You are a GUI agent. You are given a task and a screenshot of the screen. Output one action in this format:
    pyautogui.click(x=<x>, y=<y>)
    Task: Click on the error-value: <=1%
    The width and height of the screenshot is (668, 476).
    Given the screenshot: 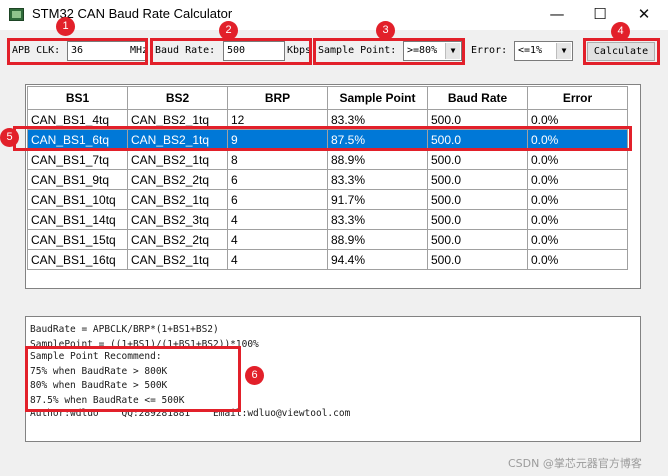 What is the action you would take?
    pyautogui.click(x=530, y=50)
    